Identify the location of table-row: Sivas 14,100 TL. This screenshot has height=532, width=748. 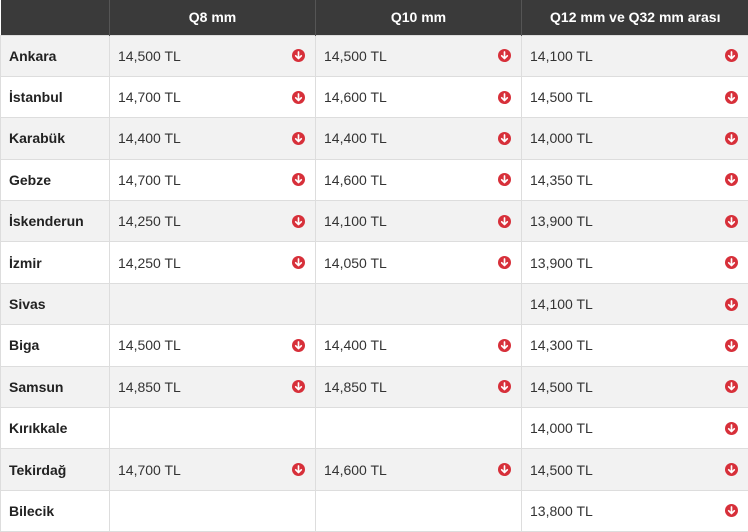
(374, 304).